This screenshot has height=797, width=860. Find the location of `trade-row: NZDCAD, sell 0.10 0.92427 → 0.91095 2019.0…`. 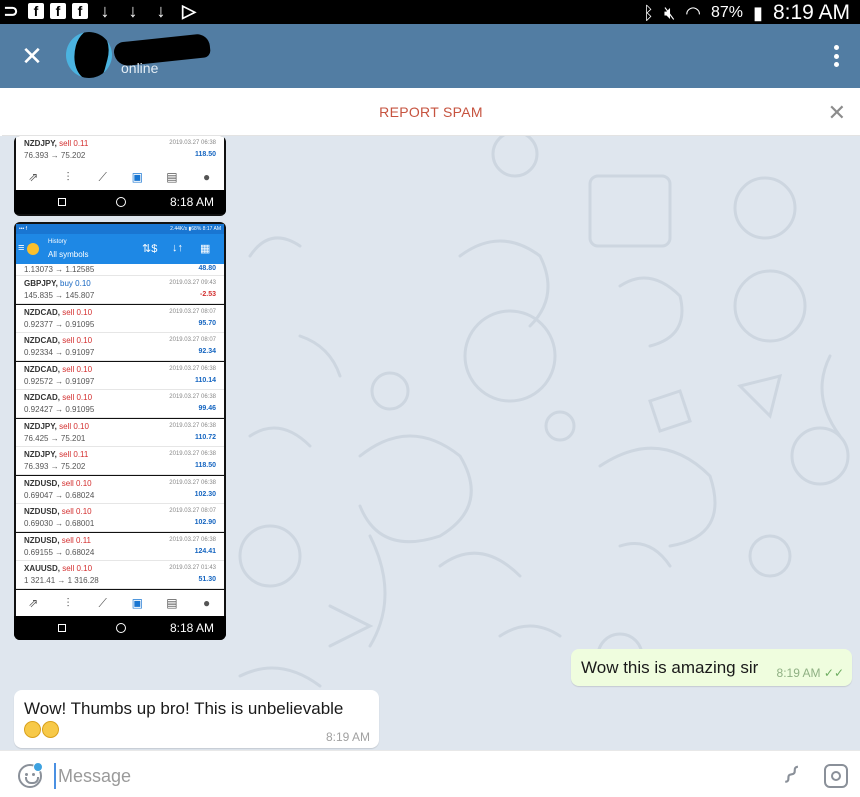

trade-row: NZDCAD, sell 0.10 0.92427 → 0.91095 2019.0… is located at coordinates (120, 404).